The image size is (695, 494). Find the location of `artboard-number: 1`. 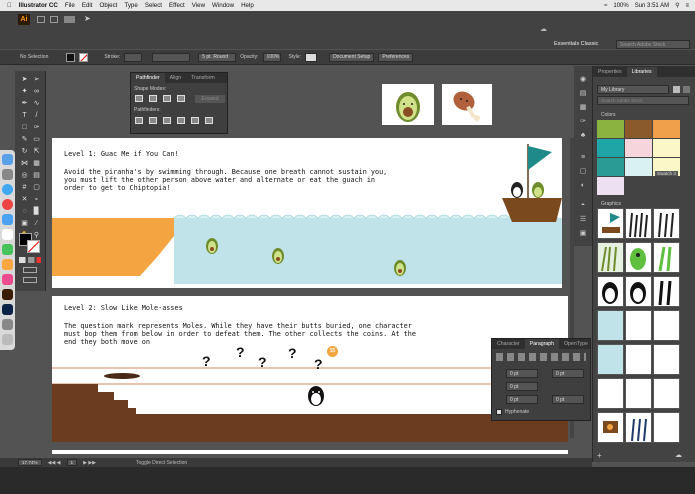

artboard-number: 1 is located at coordinates (72, 462).